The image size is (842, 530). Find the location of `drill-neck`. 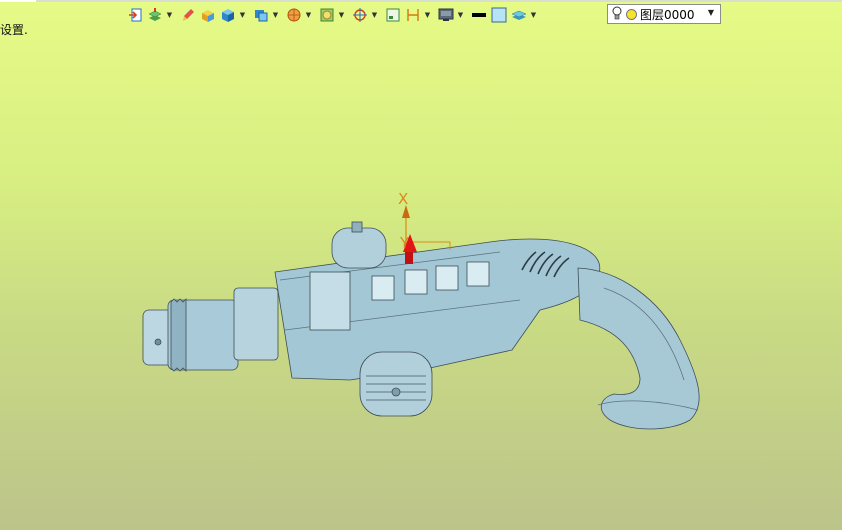

drill-neck is located at coordinates (256, 324).